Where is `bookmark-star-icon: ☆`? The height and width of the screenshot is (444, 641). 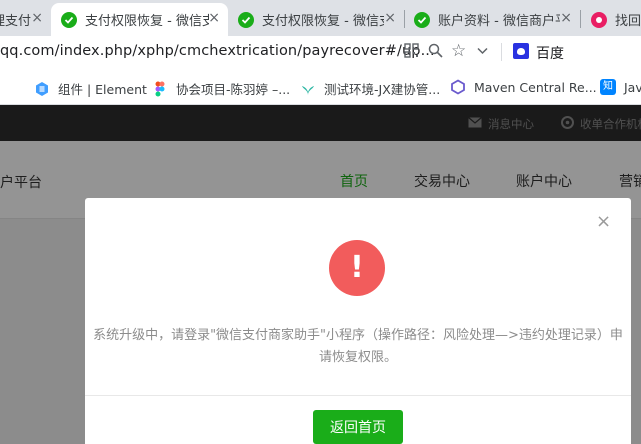 bookmark-star-icon: ☆ is located at coordinates (458, 51).